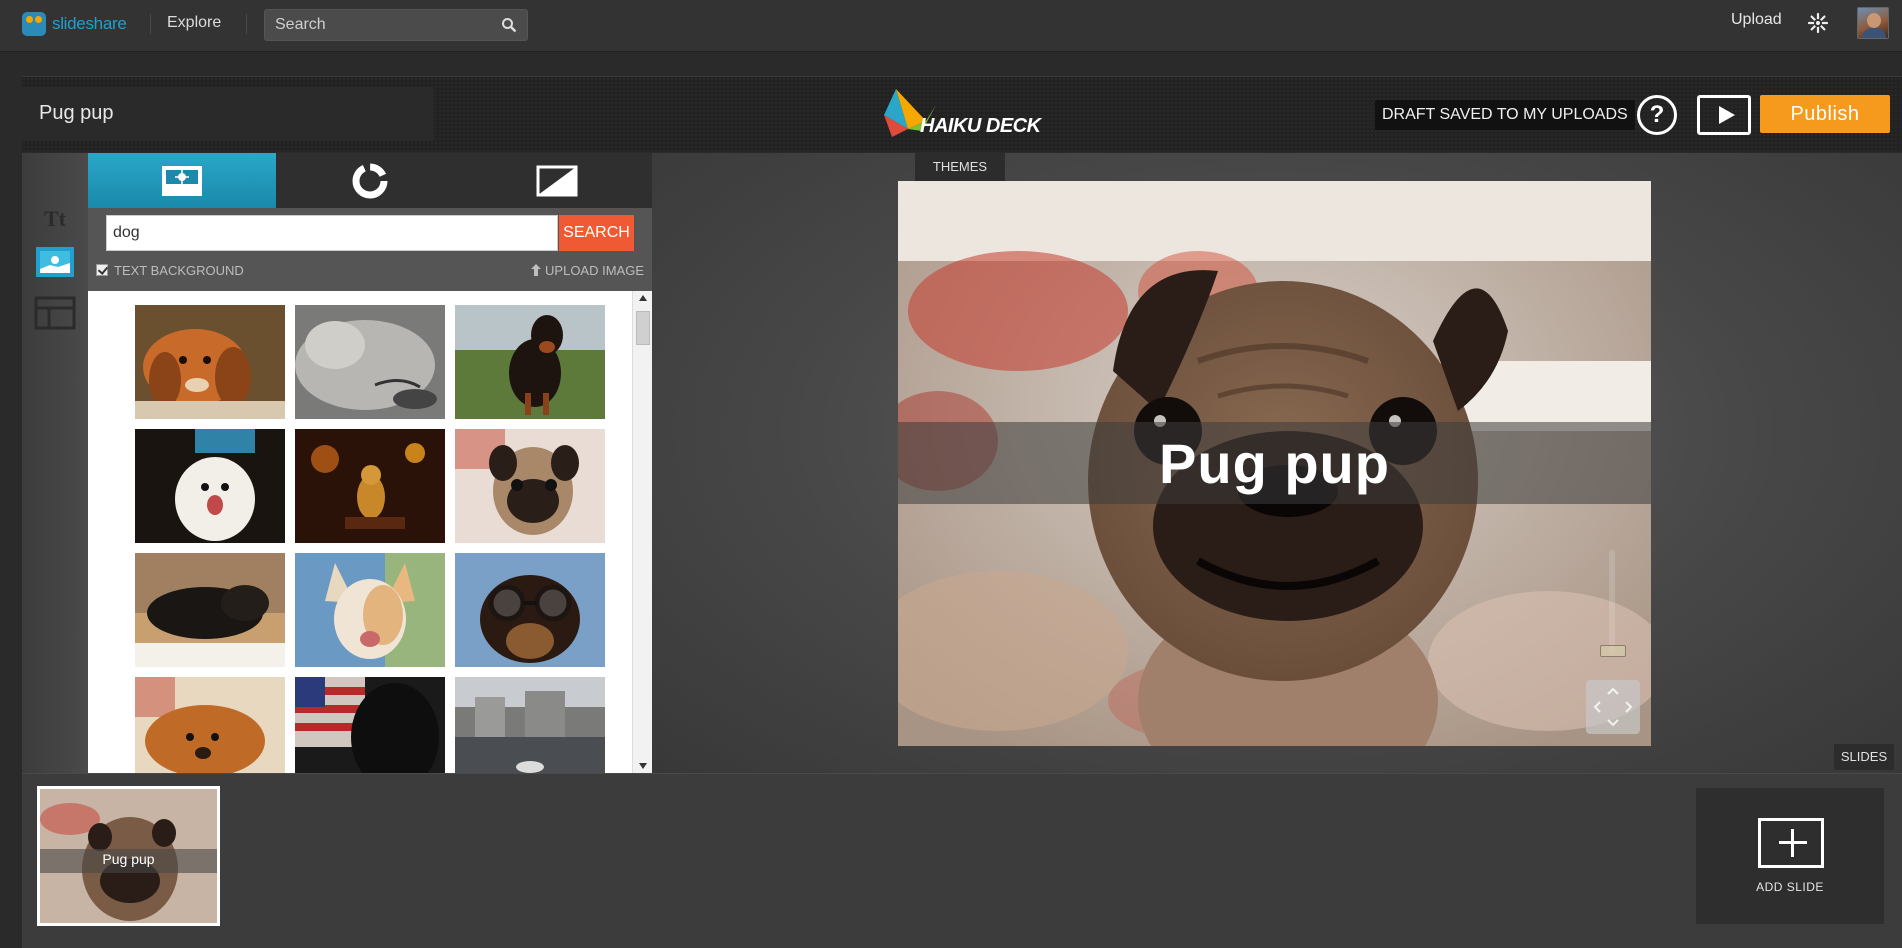  What do you see at coordinates (55, 463) in the screenshot?
I see `left-toolbar: Tt` at bounding box center [55, 463].